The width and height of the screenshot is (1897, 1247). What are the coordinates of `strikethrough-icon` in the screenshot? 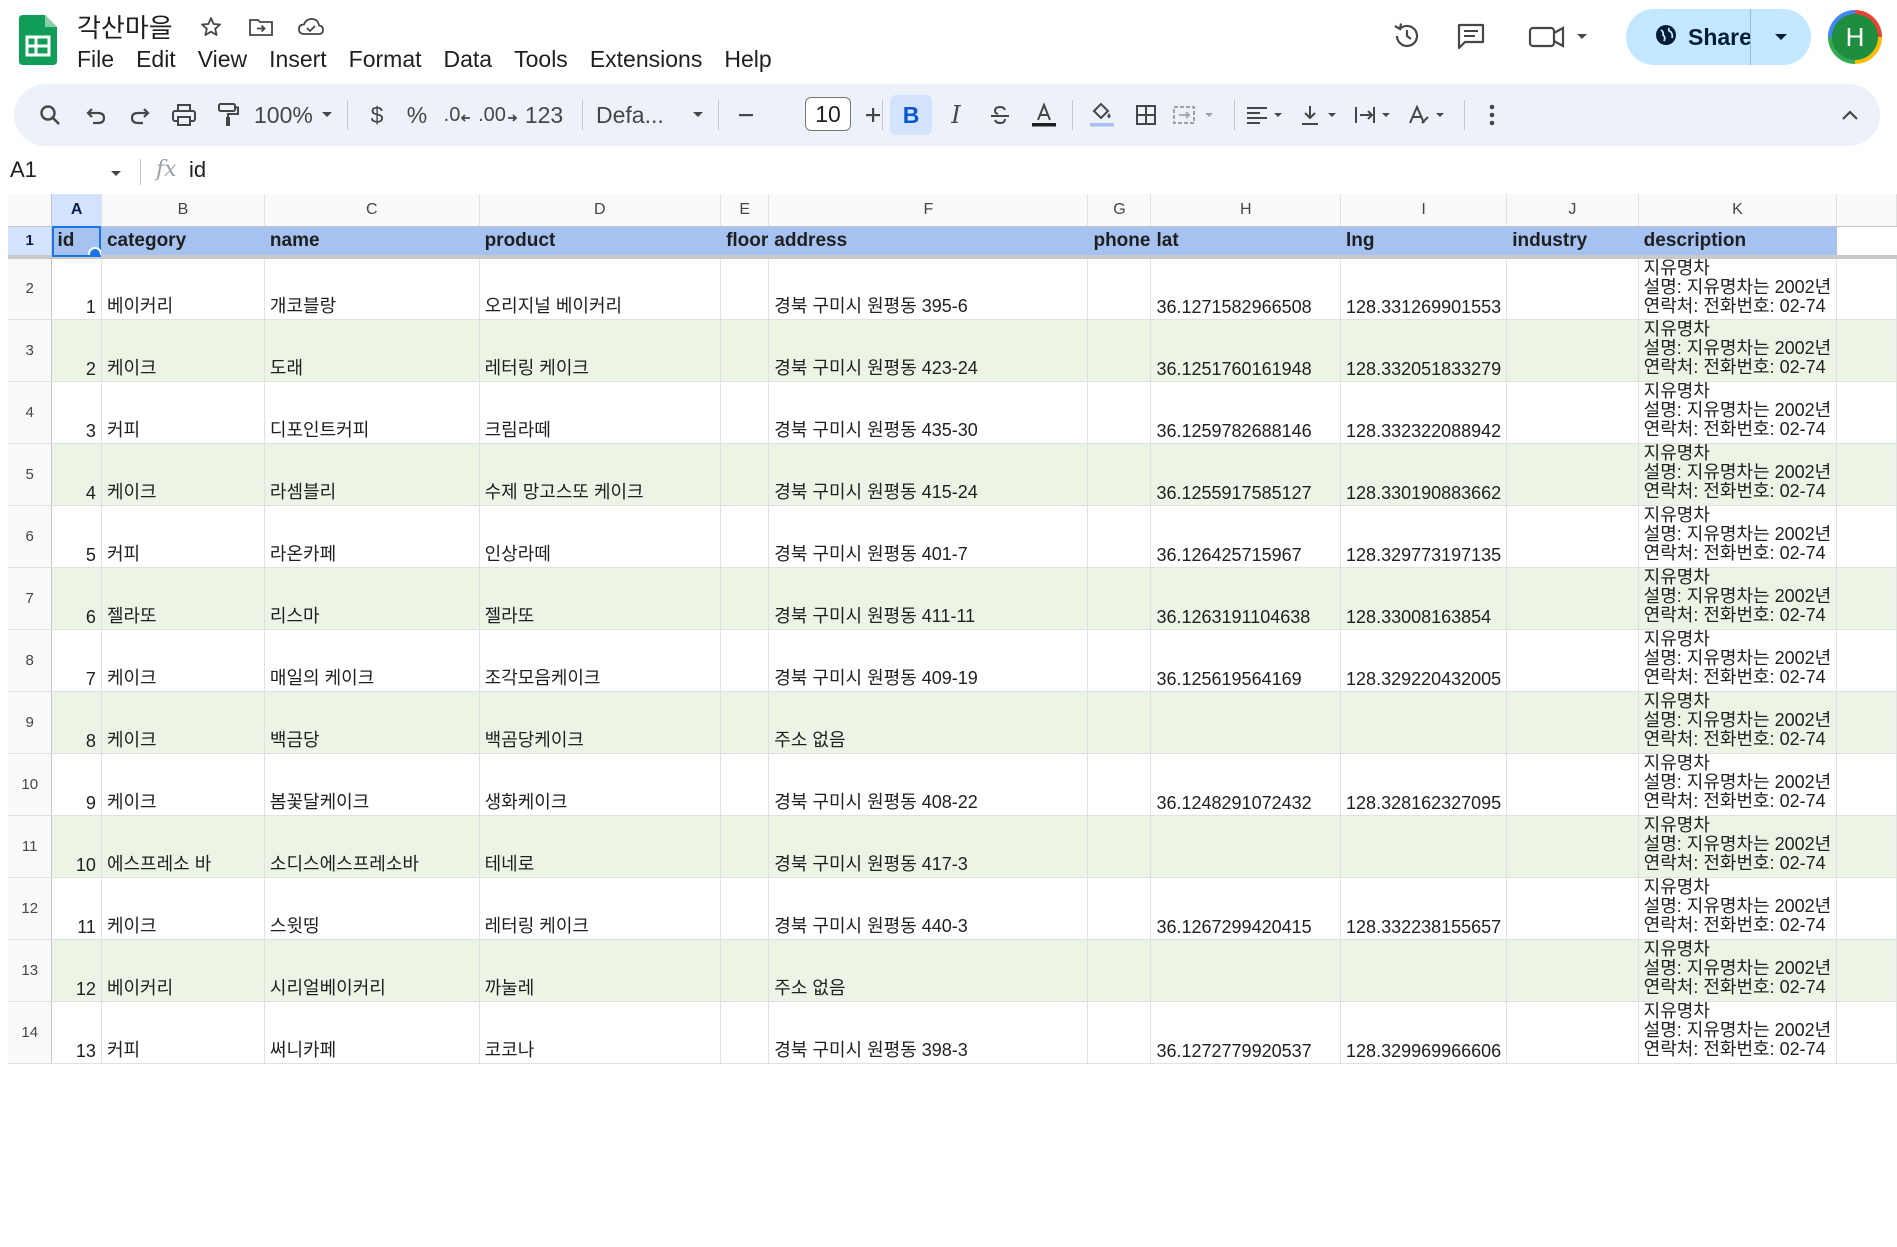 It's located at (1000, 115).